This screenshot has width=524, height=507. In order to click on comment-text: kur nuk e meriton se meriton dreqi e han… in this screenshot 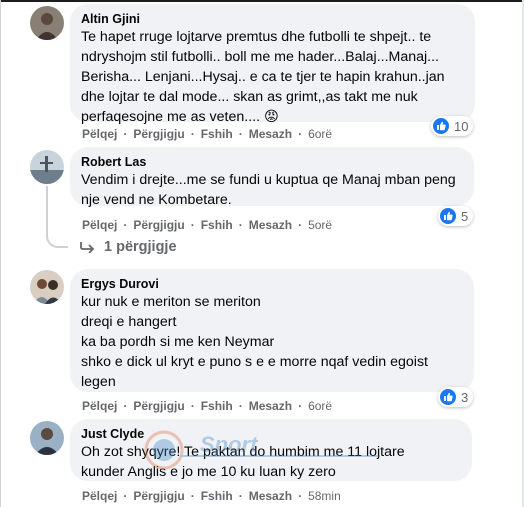, I will do `click(254, 342)`.